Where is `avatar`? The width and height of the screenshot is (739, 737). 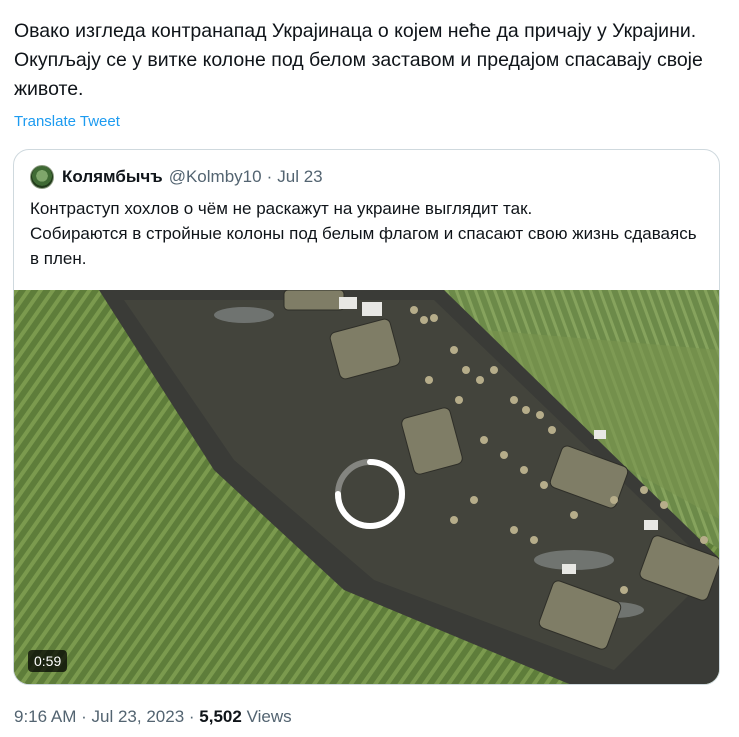 avatar is located at coordinates (42, 177).